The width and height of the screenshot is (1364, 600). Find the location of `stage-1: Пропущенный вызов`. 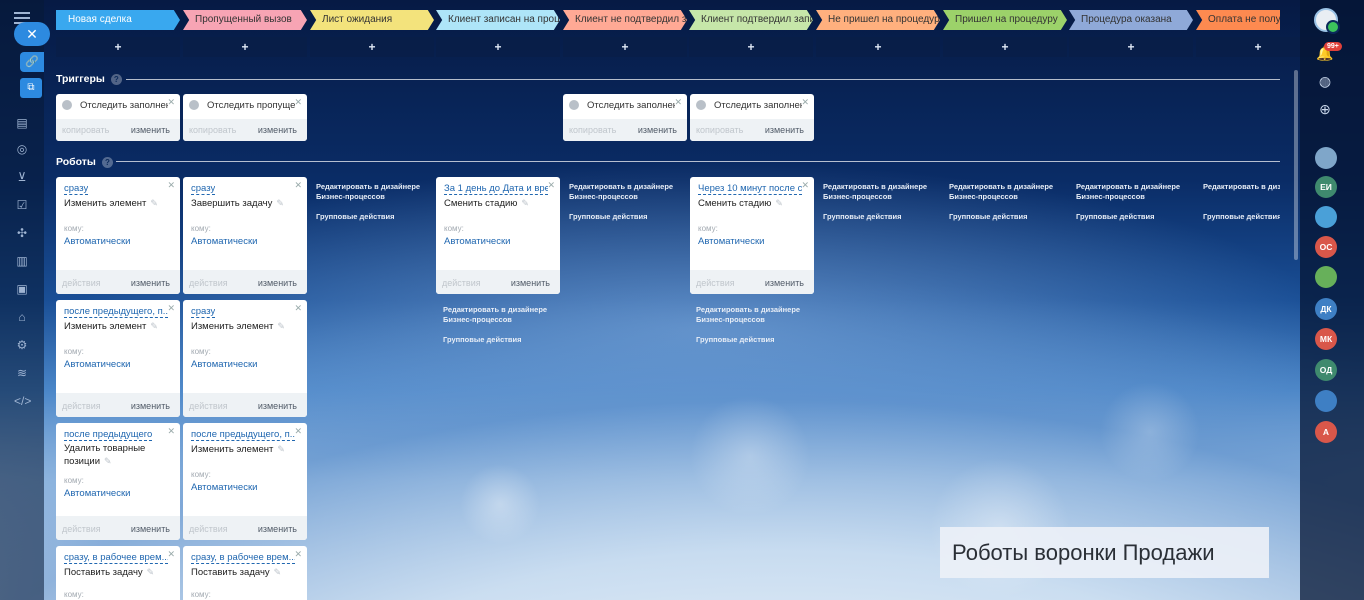

stage-1: Пропущенный вызов is located at coordinates (245, 20).